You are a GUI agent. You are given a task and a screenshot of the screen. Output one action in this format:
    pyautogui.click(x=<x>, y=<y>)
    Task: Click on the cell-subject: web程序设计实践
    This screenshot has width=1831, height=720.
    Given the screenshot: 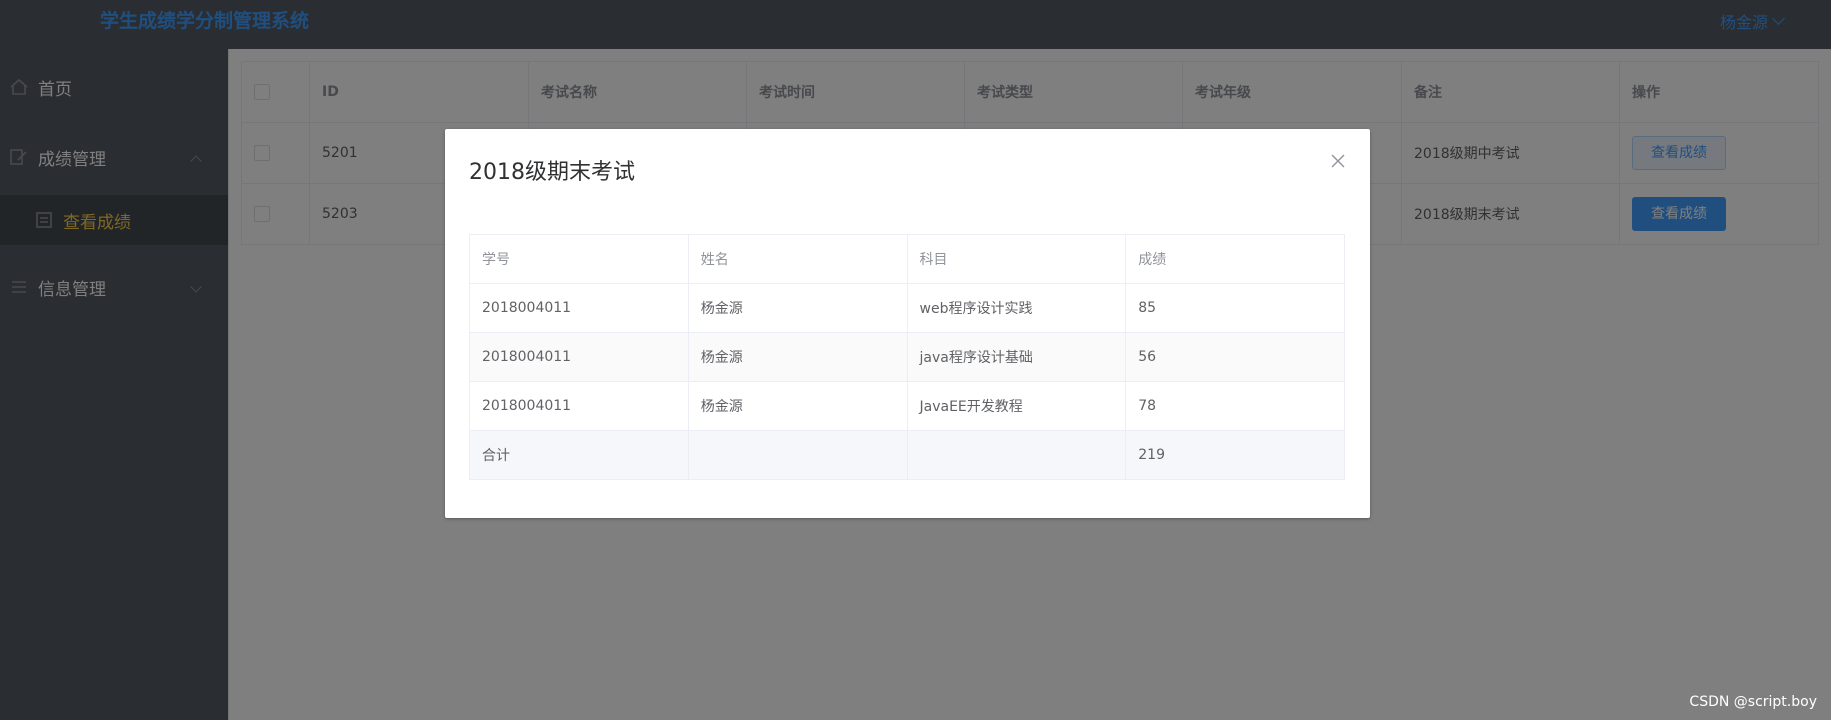 What is the action you would take?
    pyautogui.click(x=1016, y=308)
    